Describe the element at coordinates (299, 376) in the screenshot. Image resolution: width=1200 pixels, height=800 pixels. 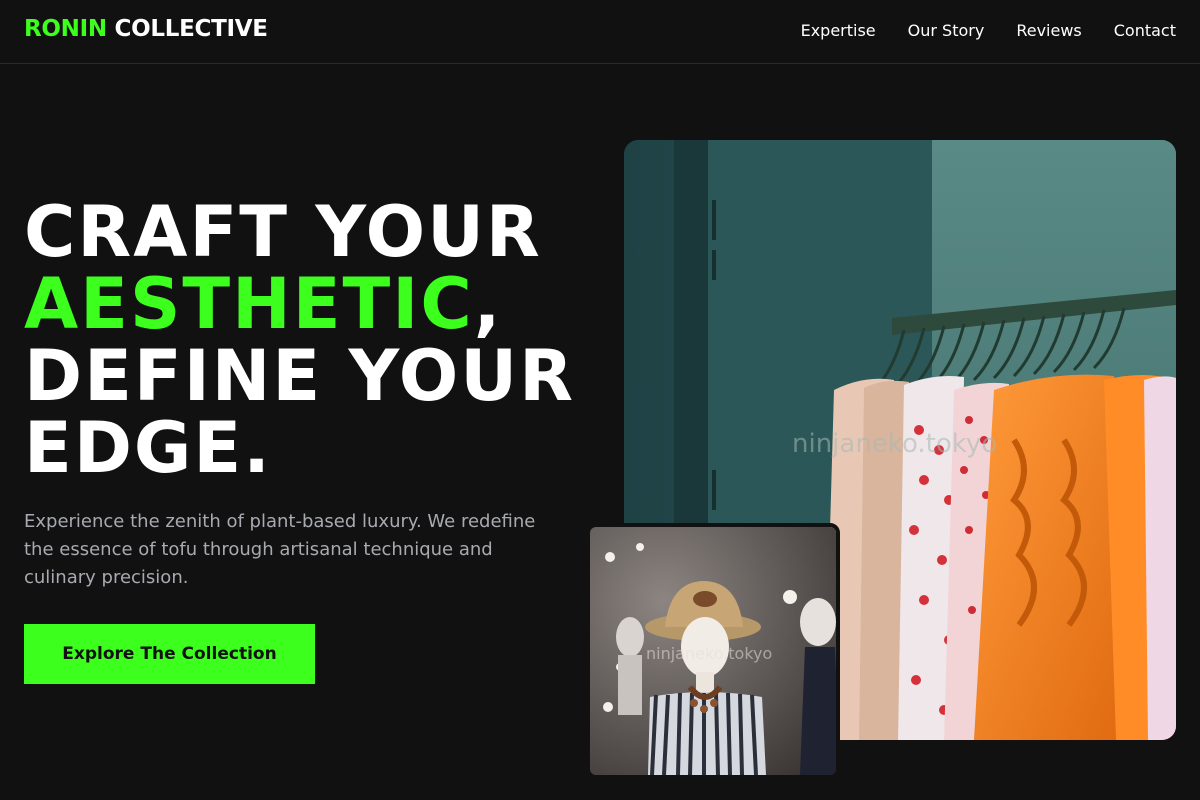
I see `headline-line-3: DEFINE YOUR` at that location.